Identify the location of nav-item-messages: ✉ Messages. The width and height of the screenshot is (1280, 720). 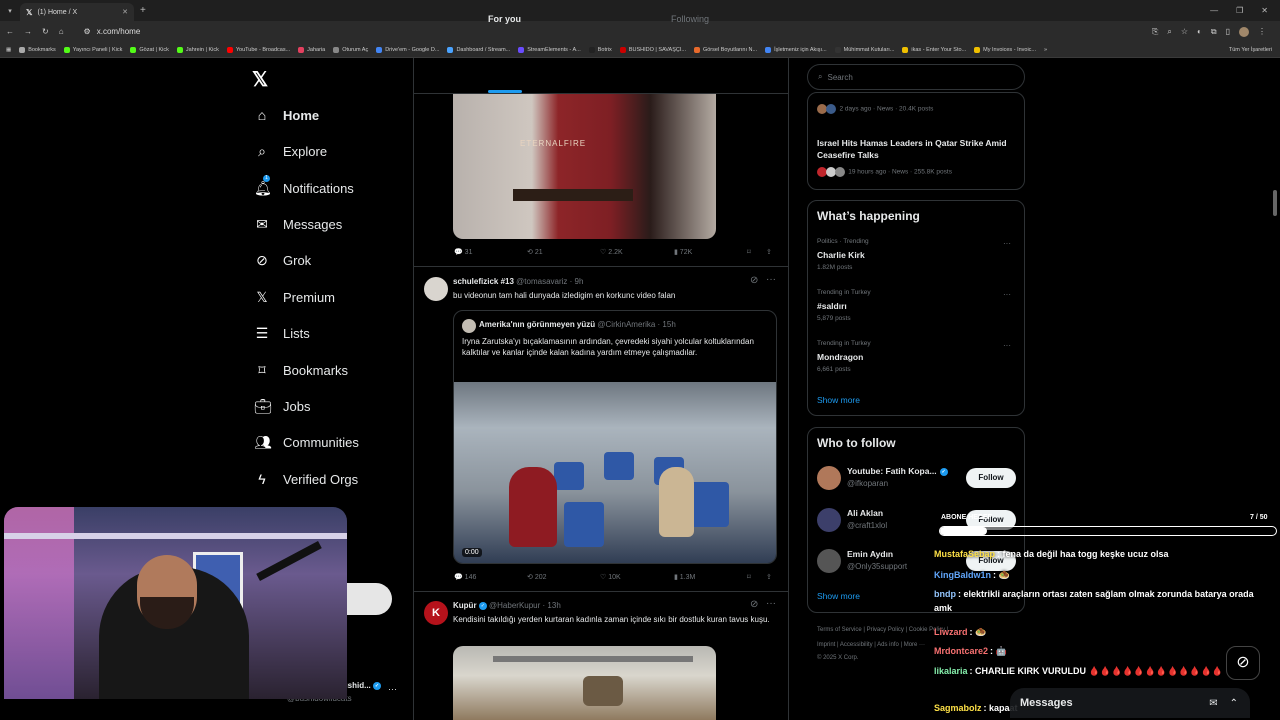
(298, 224).